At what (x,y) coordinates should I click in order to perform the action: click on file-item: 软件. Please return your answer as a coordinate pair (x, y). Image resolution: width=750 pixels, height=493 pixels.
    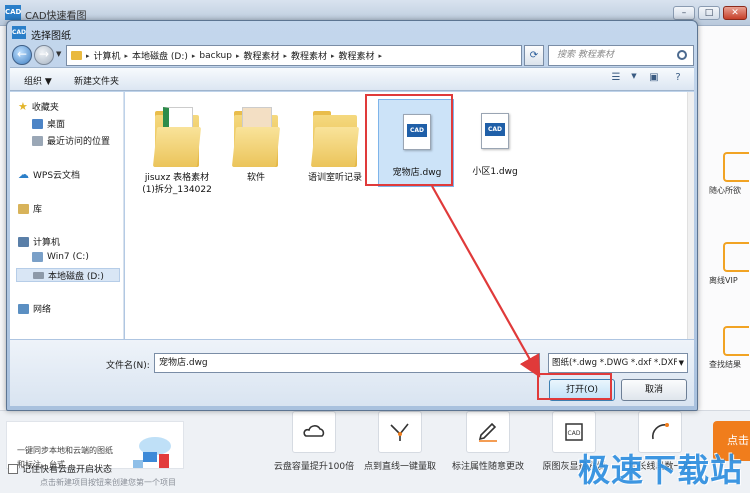
    Looking at the image, I should click on (256, 147).